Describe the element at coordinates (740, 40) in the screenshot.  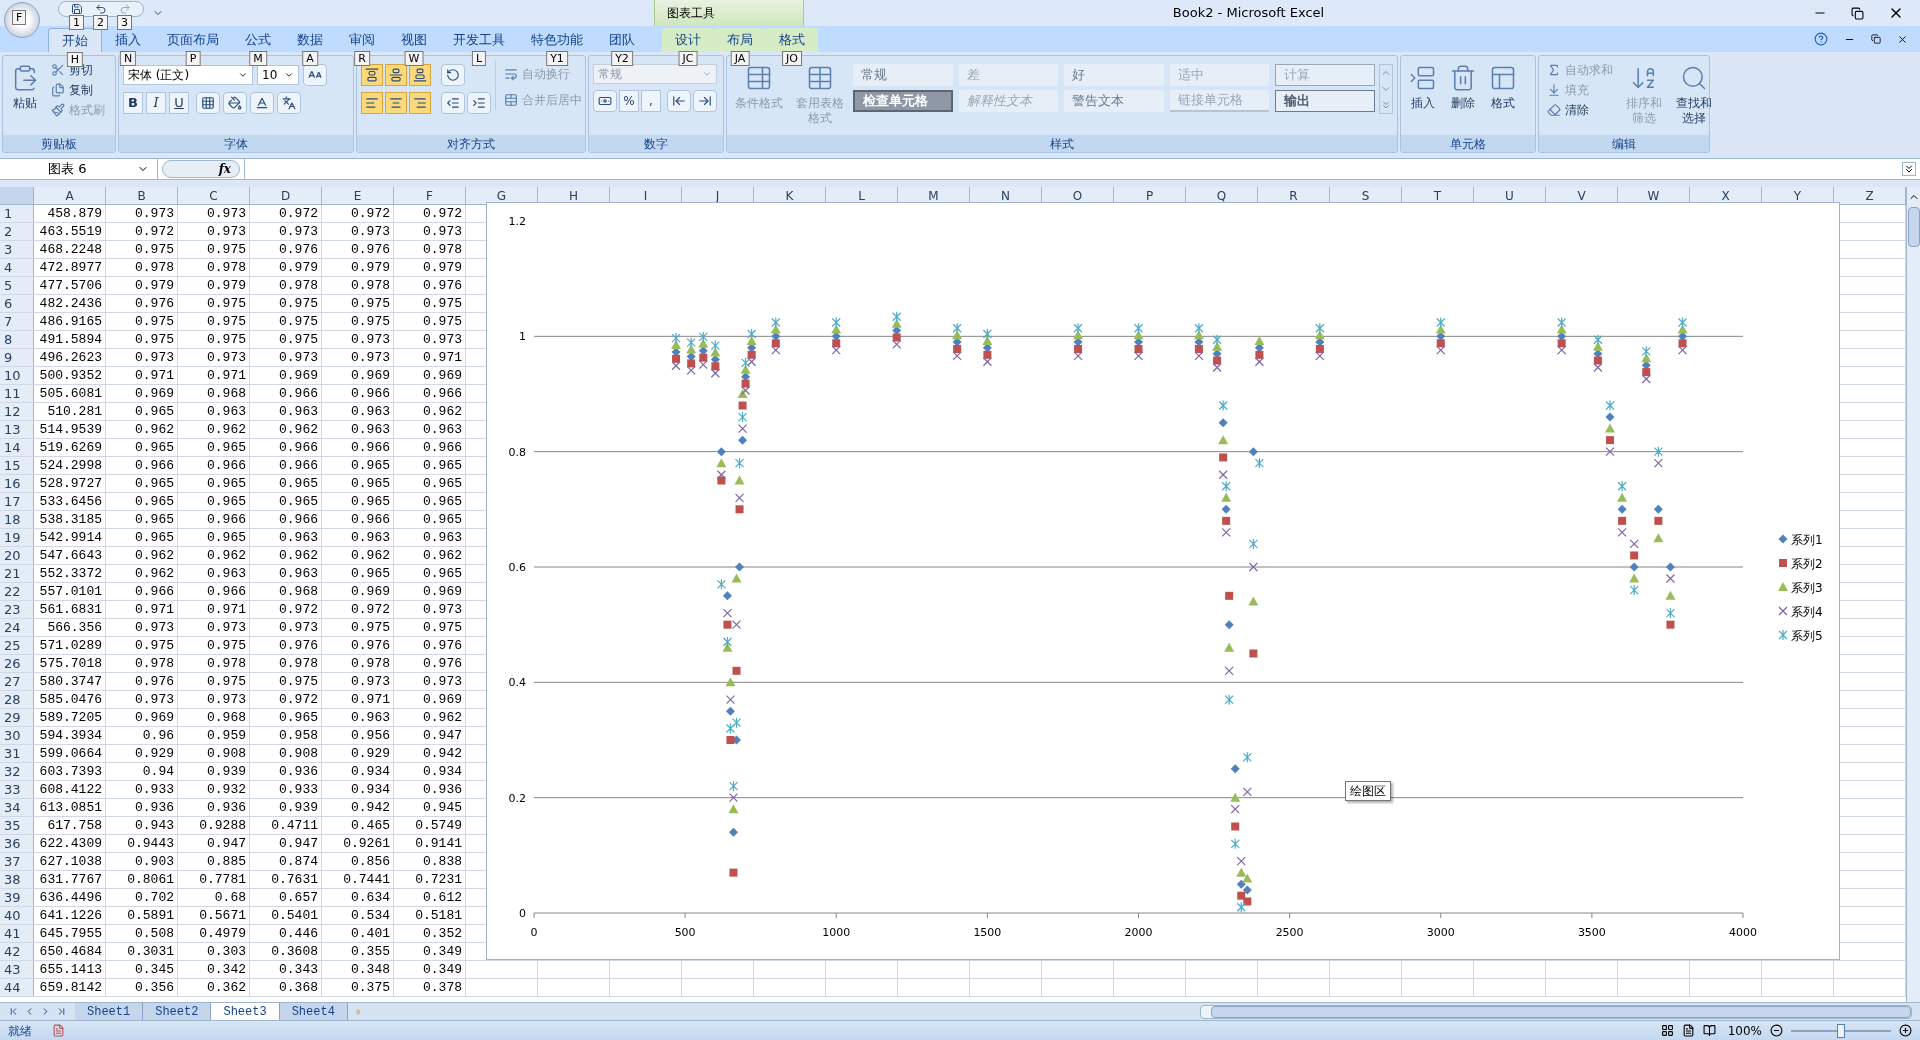
I see `ribbon-tab: 布局` at that location.